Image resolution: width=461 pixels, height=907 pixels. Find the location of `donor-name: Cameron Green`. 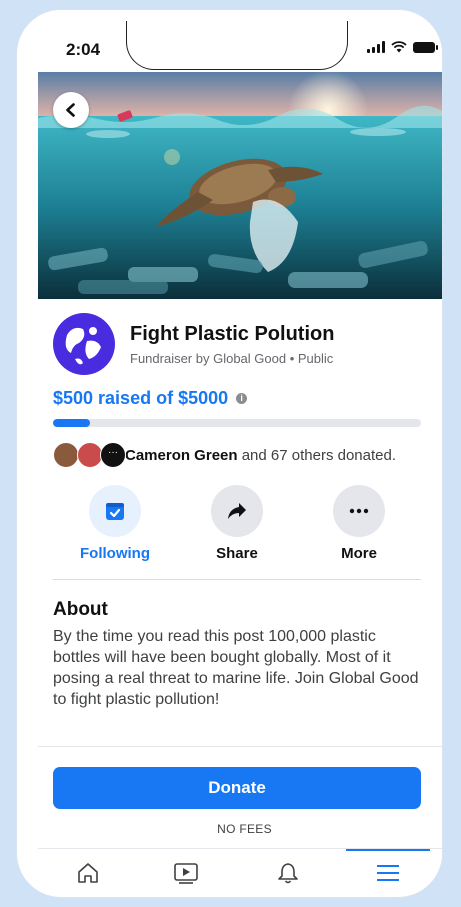

donor-name: Cameron Green is located at coordinates (181, 455).